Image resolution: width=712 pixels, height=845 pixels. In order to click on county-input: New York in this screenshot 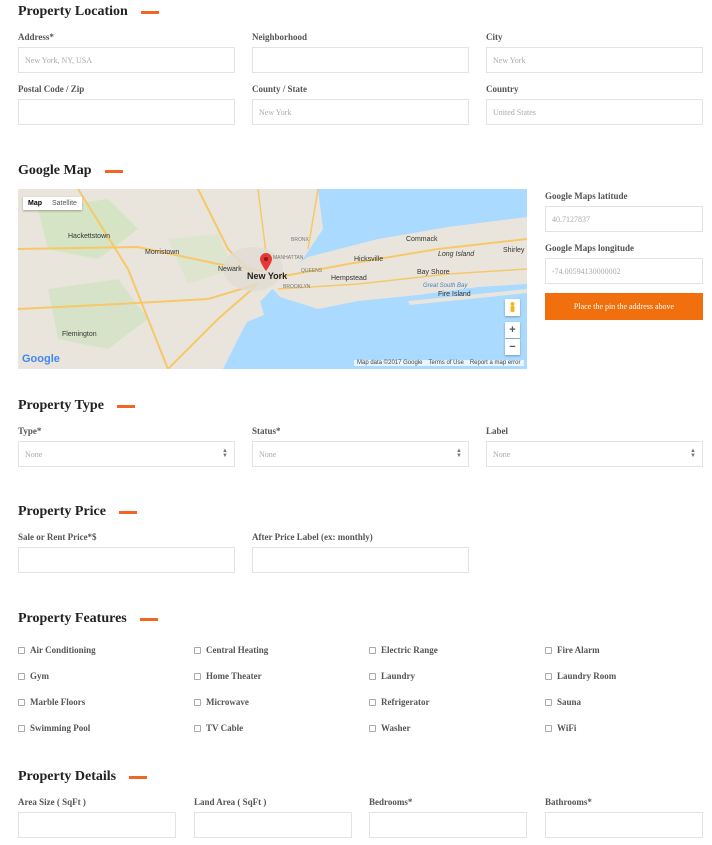, I will do `click(360, 112)`.